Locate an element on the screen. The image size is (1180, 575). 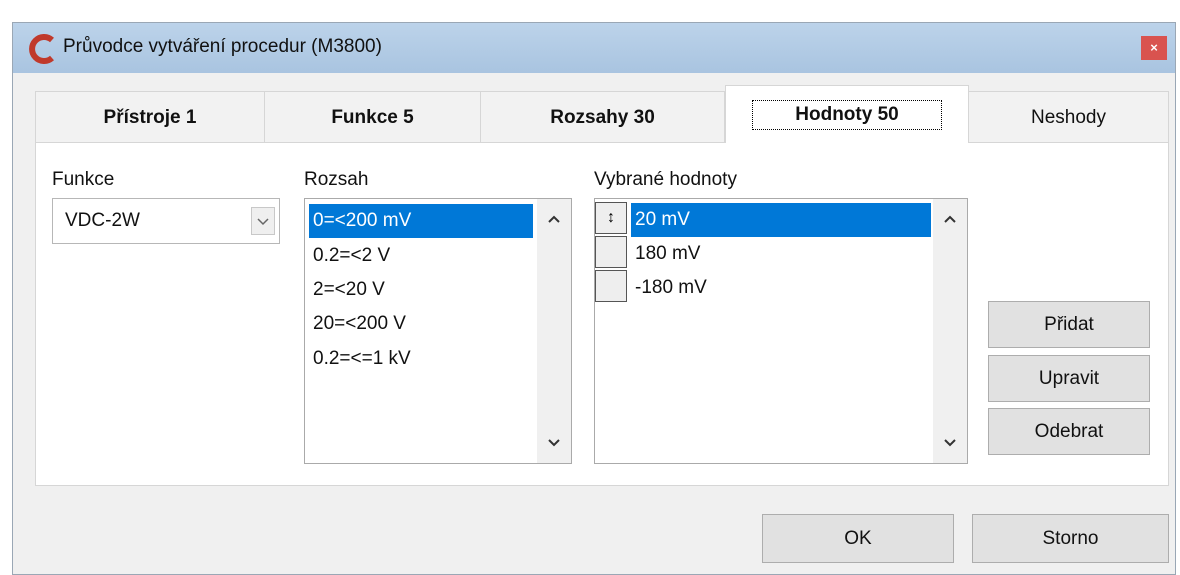
edit-button: Upravit is located at coordinates (1069, 378).